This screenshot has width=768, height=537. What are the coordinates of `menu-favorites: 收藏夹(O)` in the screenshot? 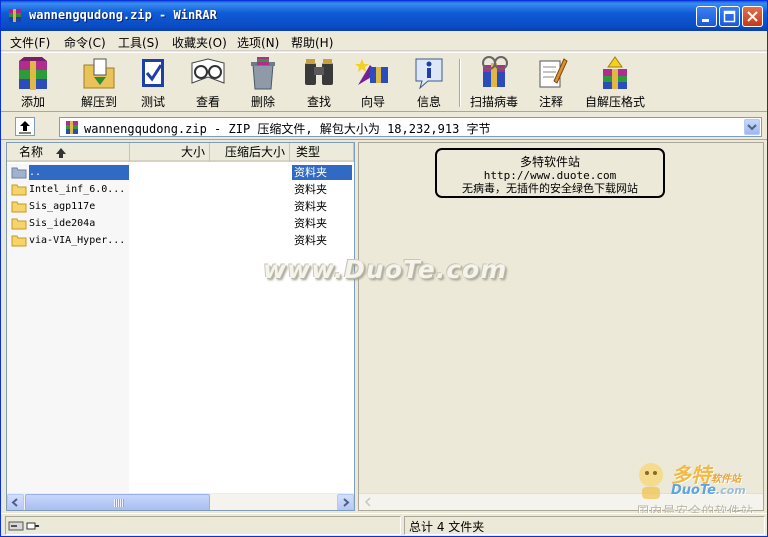 It's located at (199, 42).